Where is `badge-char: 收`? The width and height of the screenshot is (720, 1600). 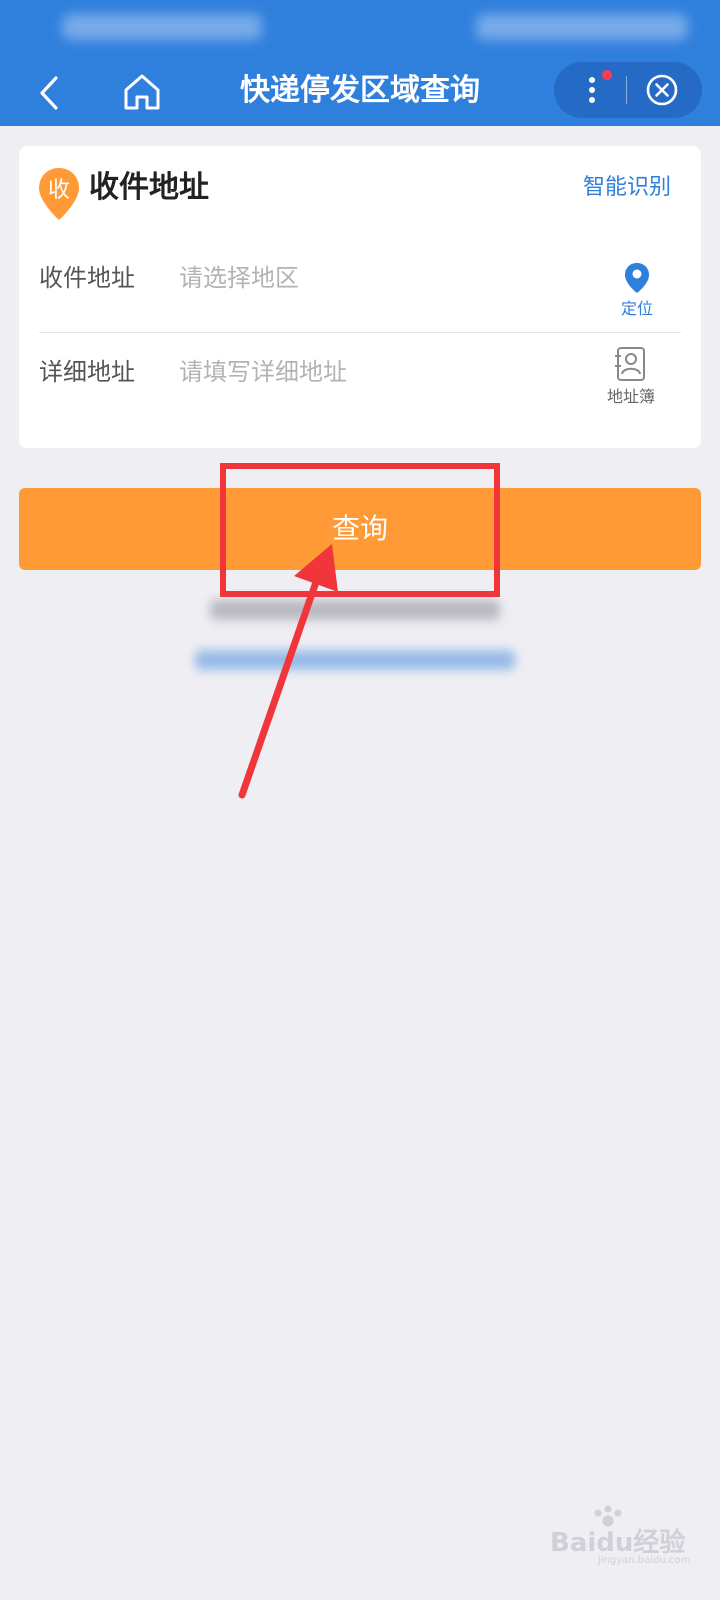 badge-char: 收 is located at coordinates (59, 190).